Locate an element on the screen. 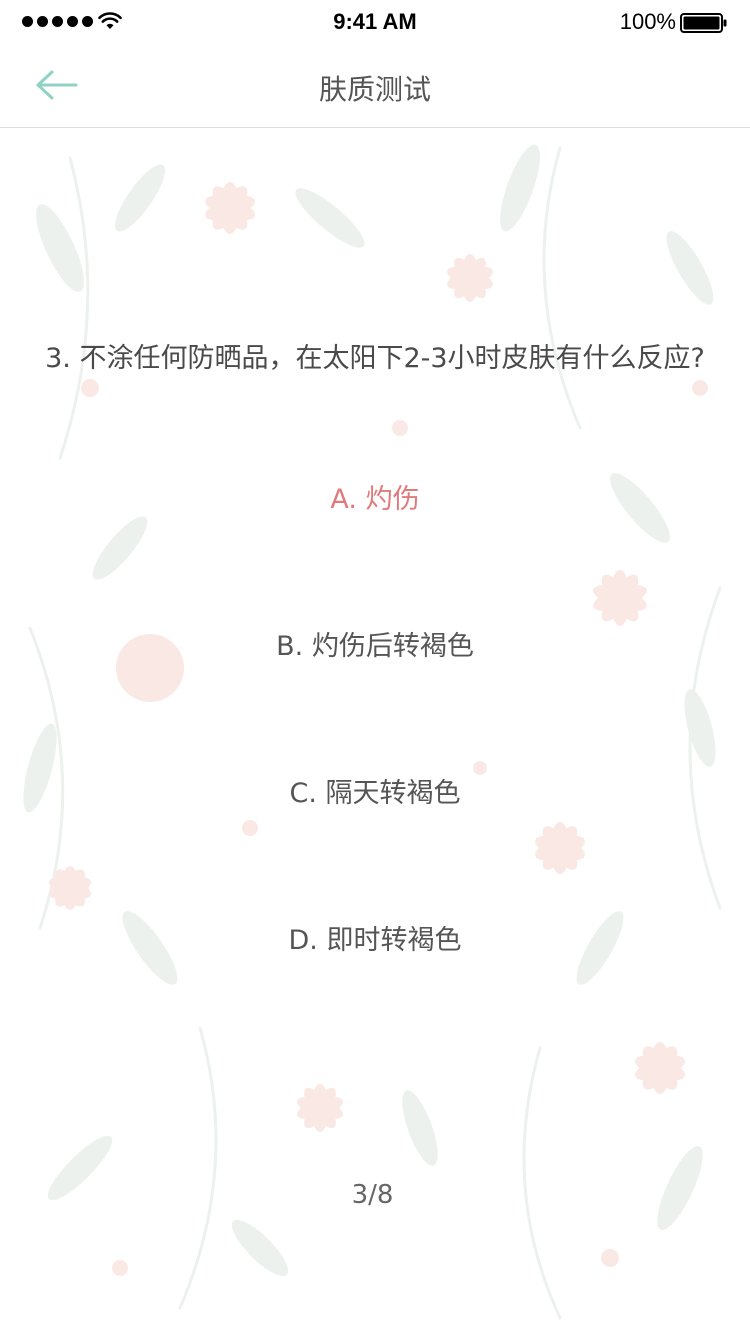 This screenshot has height=1334, width=750. battery-percent: 100% is located at coordinates (647, 21).